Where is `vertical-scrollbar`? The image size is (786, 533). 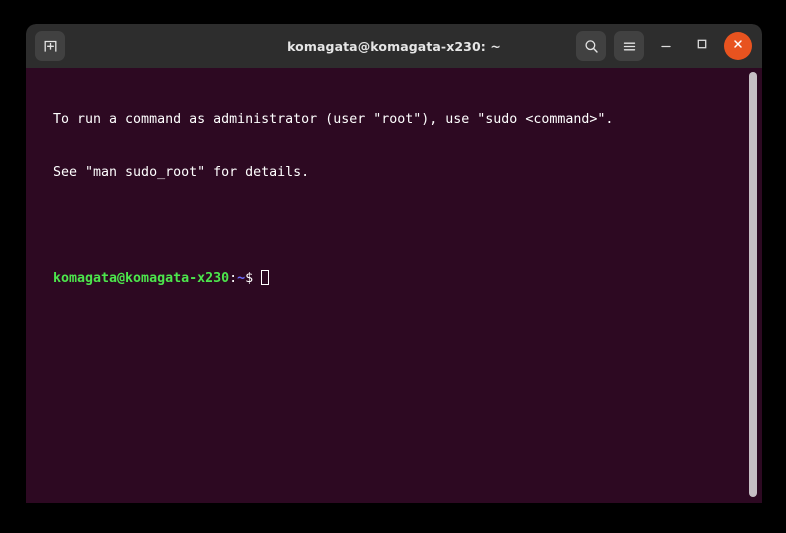
vertical-scrollbar is located at coordinates (753, 284).